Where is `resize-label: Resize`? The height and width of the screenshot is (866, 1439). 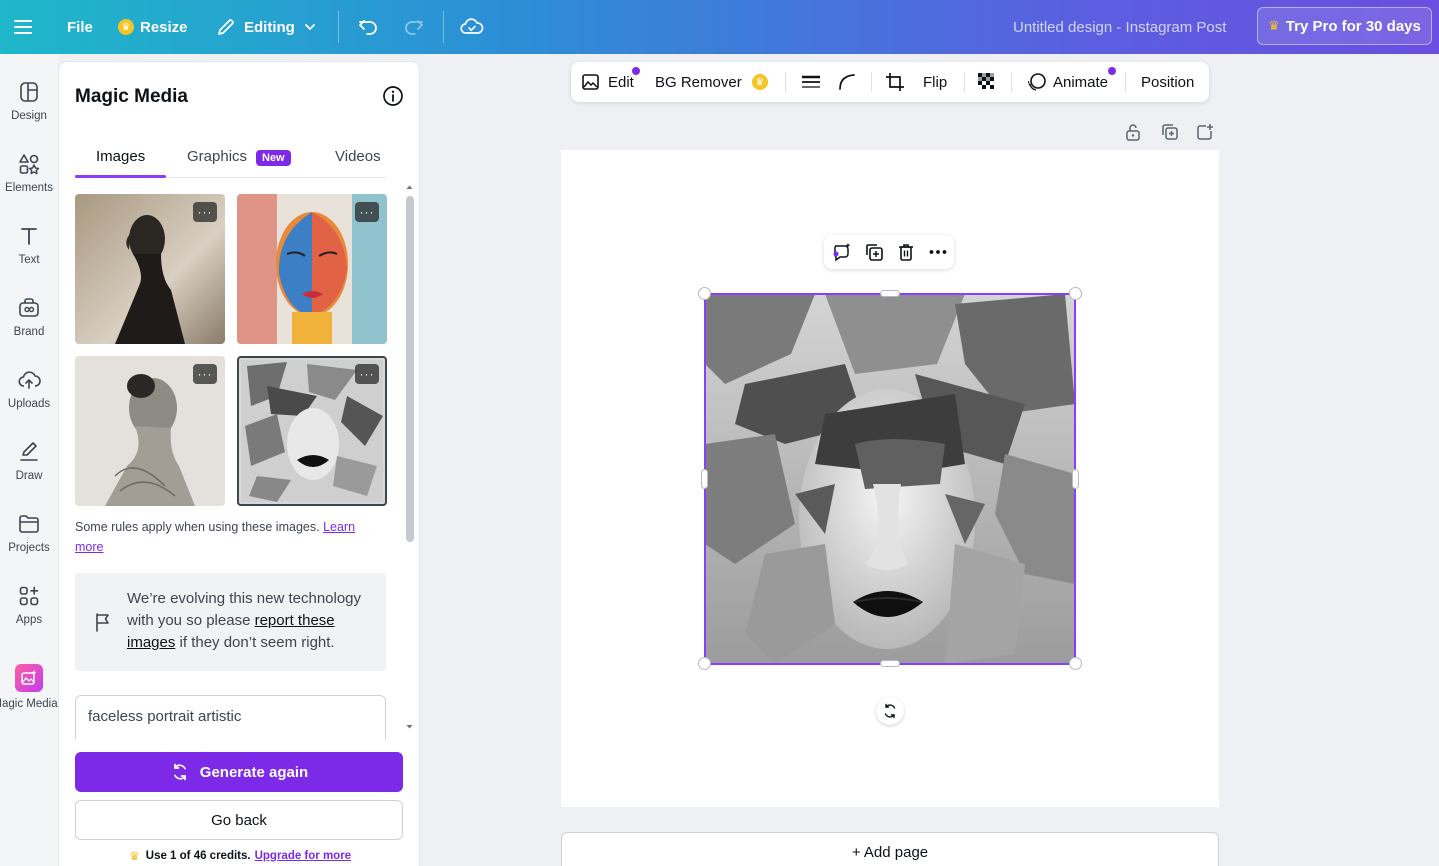 resize-label: Resize is located at coordinates (164, 27).